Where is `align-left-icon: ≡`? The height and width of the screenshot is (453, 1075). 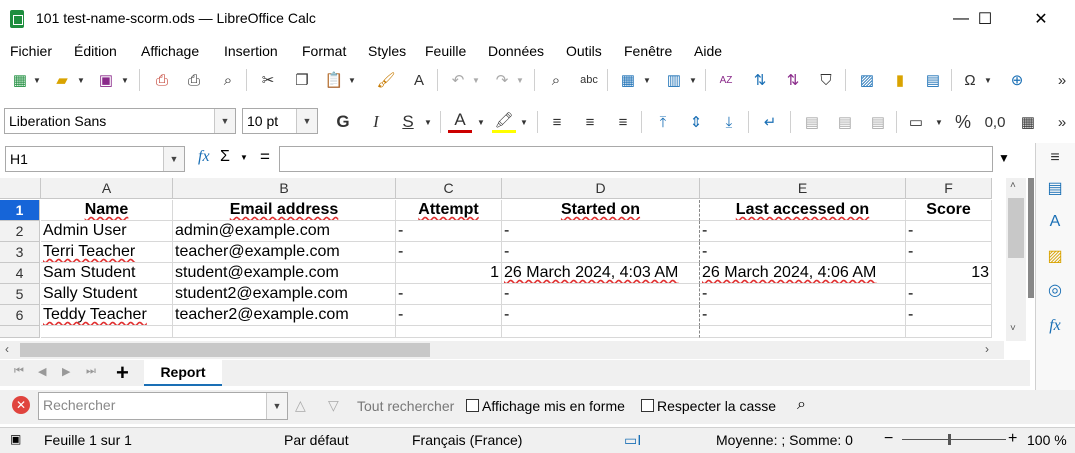
align-left-icon: ≡ is located at coordinates (557, 122).